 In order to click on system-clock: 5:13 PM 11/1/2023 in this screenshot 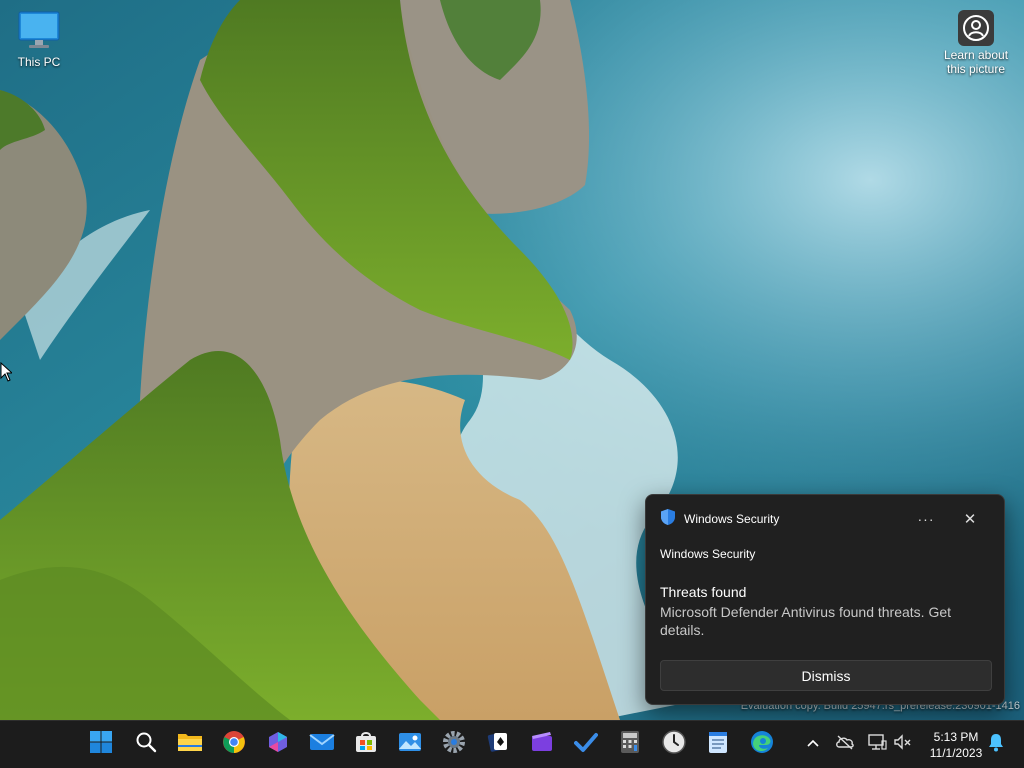, I will do `click(956, 745)`.